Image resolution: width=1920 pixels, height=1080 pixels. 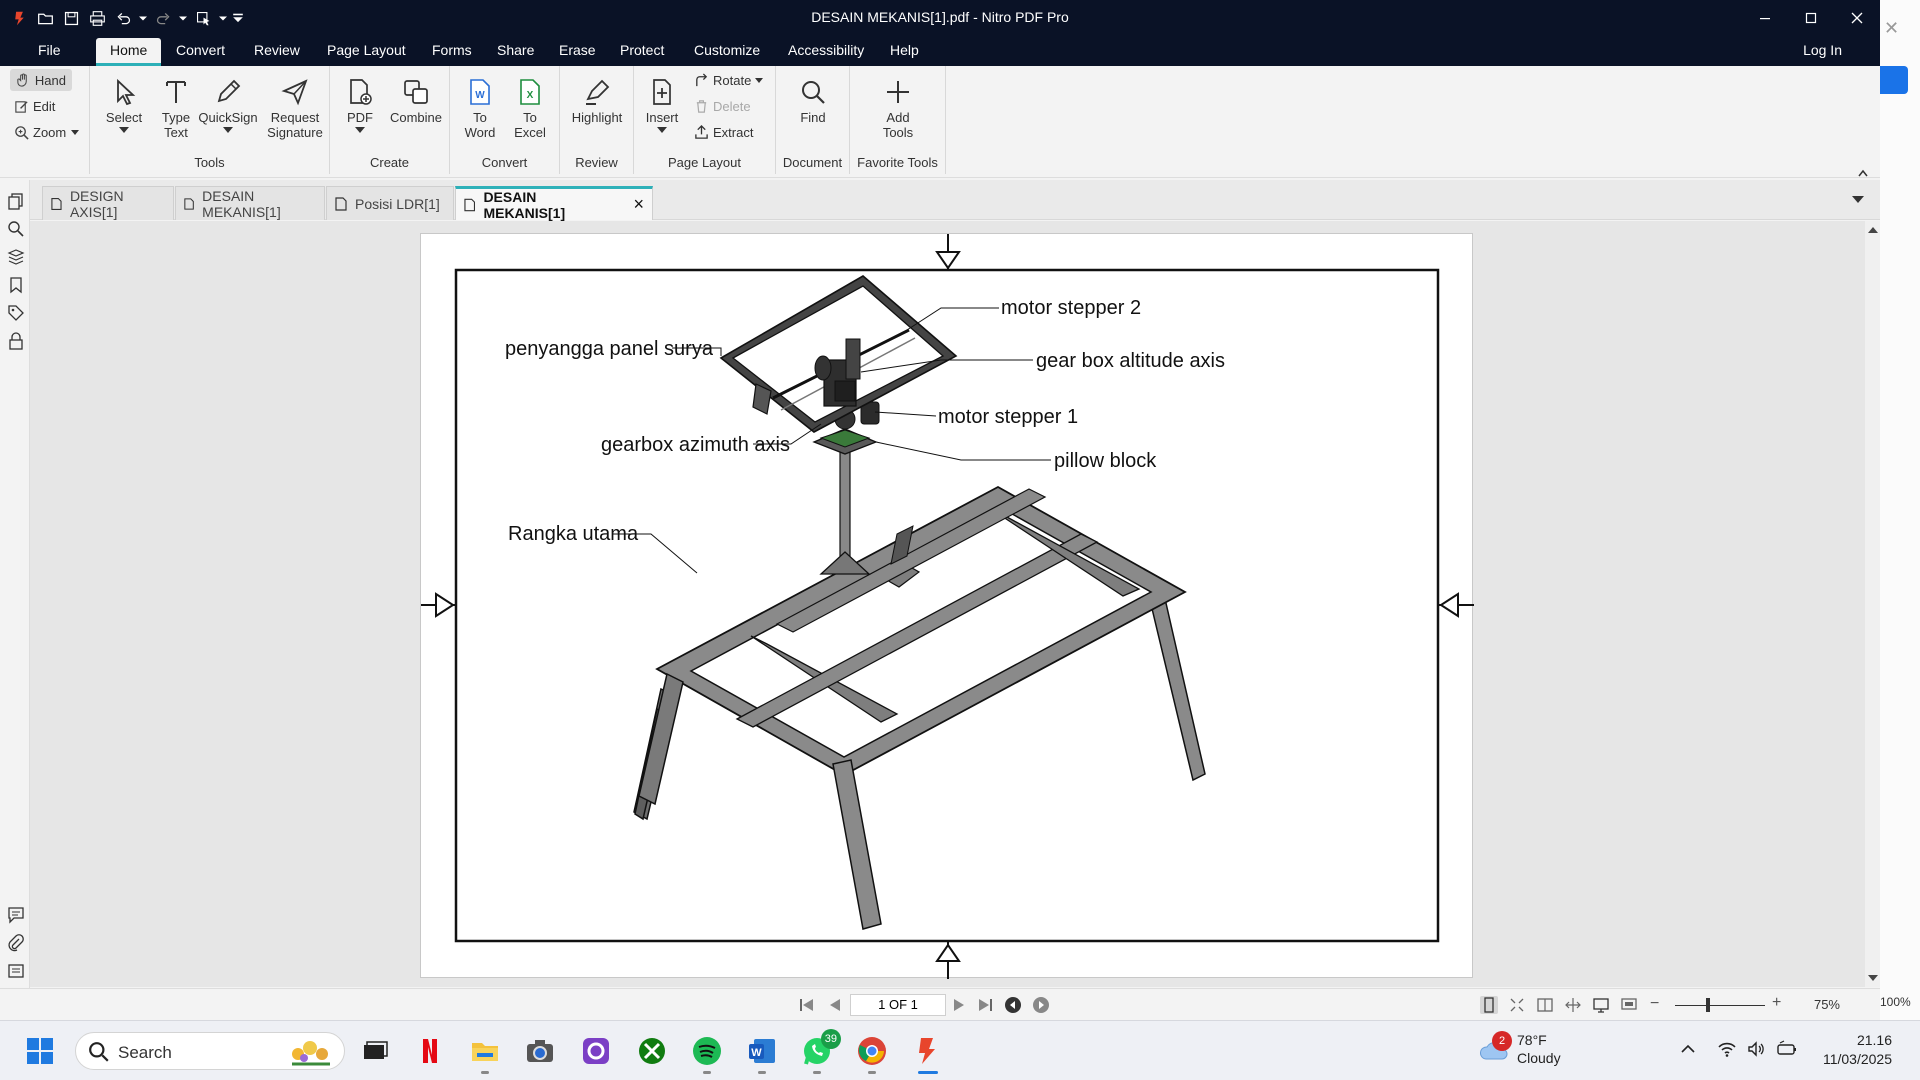 What do you see at coordinates (129, 52) in the screenshot?
I see `menu-home: Home` at bounding box center [129, 52].